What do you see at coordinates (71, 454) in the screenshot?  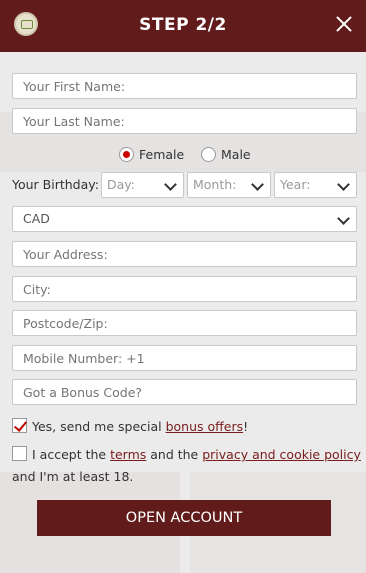 I see `terms-prefix: I accept the` at bounding box center [71, 454].